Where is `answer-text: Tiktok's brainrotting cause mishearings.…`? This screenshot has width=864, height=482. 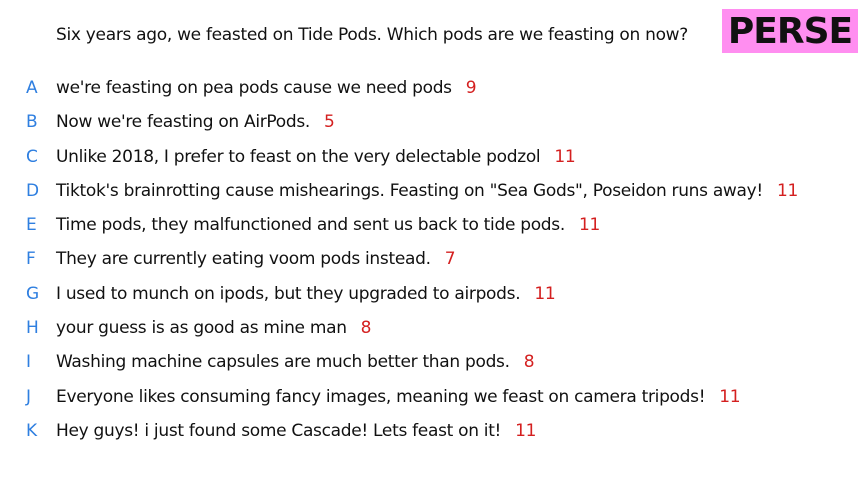 answer-text: Tiktok's brainrotting cause mishearings.… is located at coordinates (409, 190).